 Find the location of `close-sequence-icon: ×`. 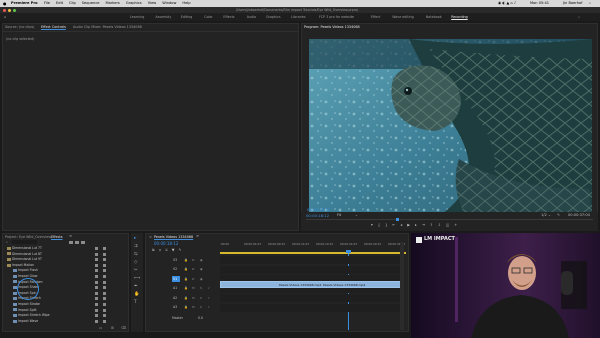

close-sequence-icon: × is located at coordinates (150, 237).